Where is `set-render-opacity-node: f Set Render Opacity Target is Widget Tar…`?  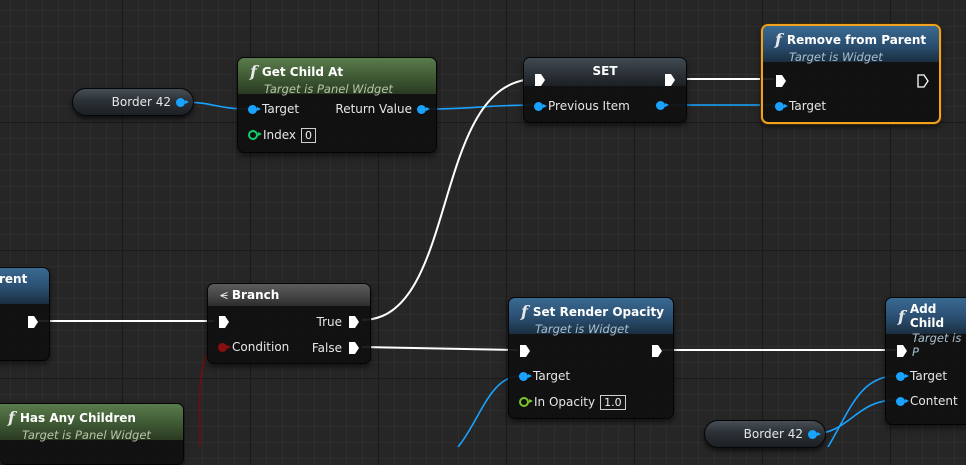 set-render-opacity-node: f Set Render Opacity Target is Widget Tar… is located at coordinates (591, 358).